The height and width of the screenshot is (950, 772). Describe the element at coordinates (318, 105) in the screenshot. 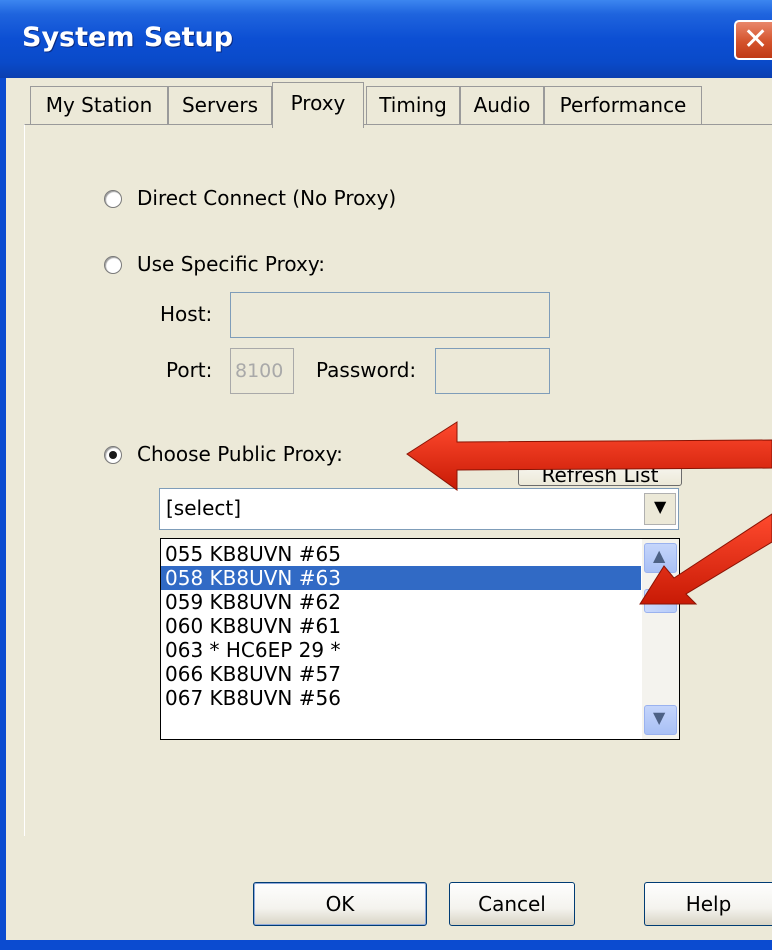

I see `tab-proxy: Proxy` at that location.